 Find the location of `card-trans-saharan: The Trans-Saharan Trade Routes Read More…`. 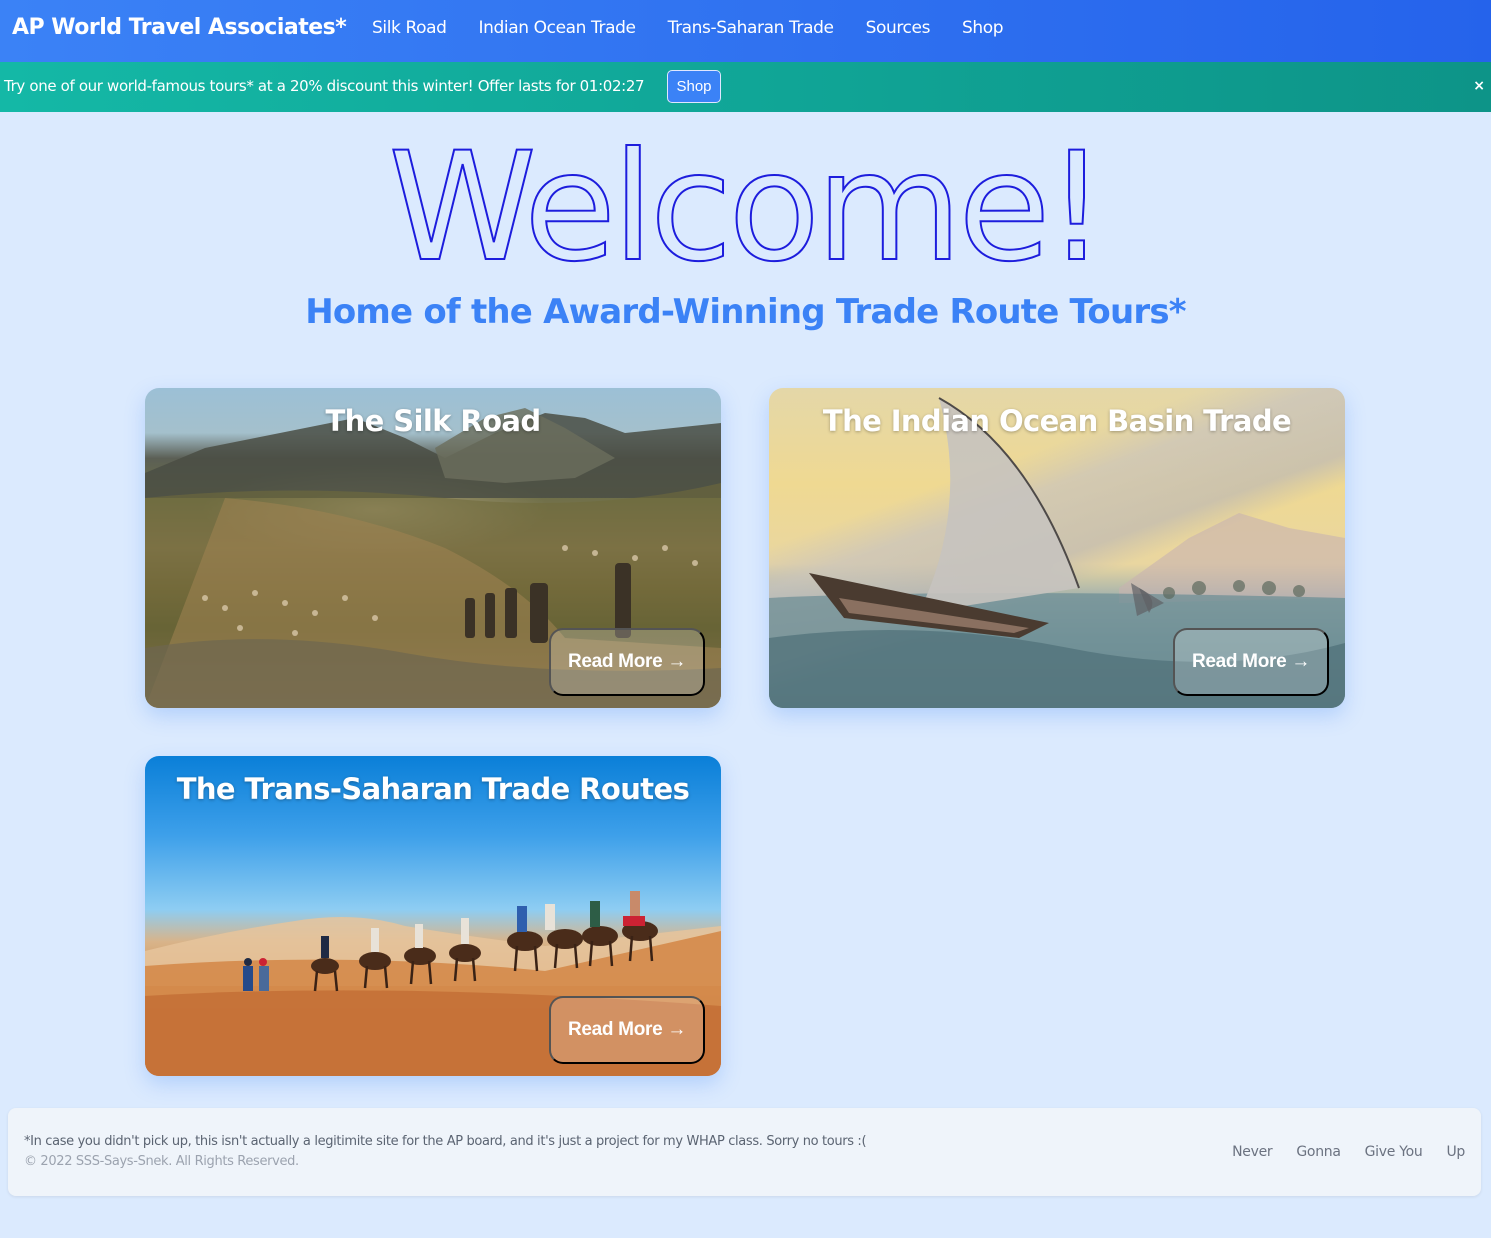

card-trans-saharan: The Trans-Saharan Trade Routes Read More… is located at coordinates (433, 916).